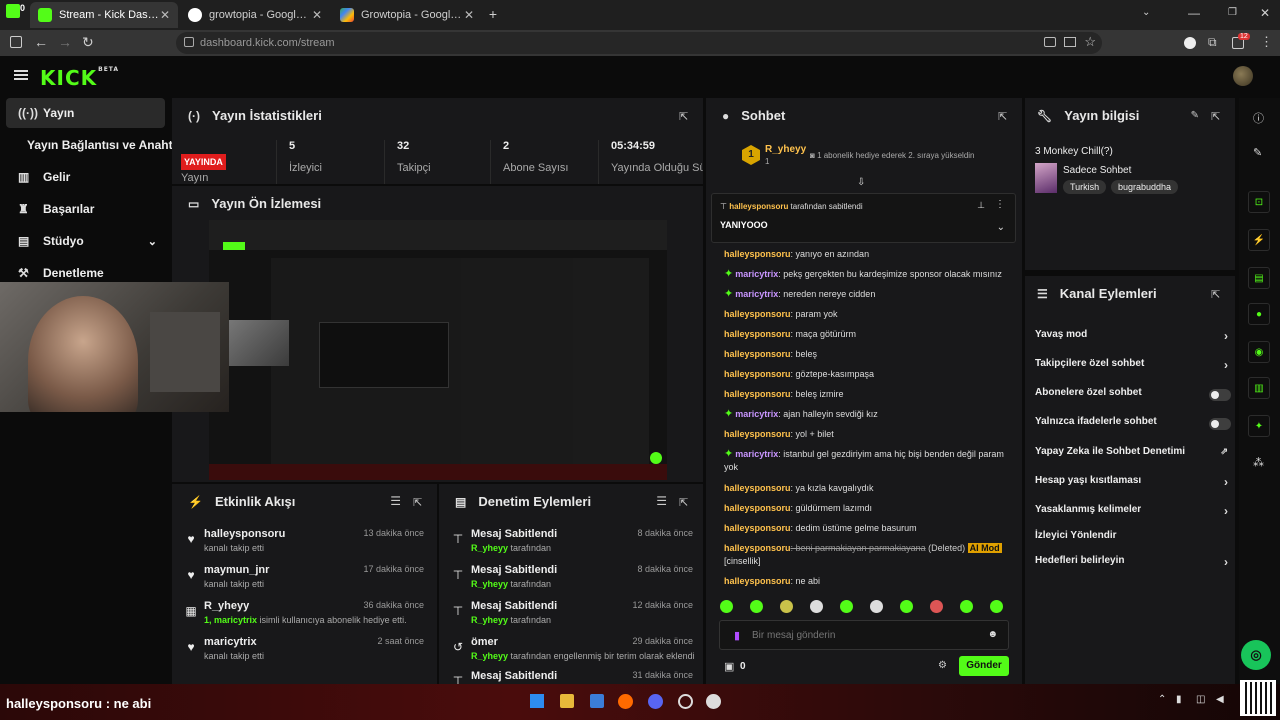  Describe the element at coordinates (493, 14) in the screenshot. I see `new-tab-icon: +` at that location.